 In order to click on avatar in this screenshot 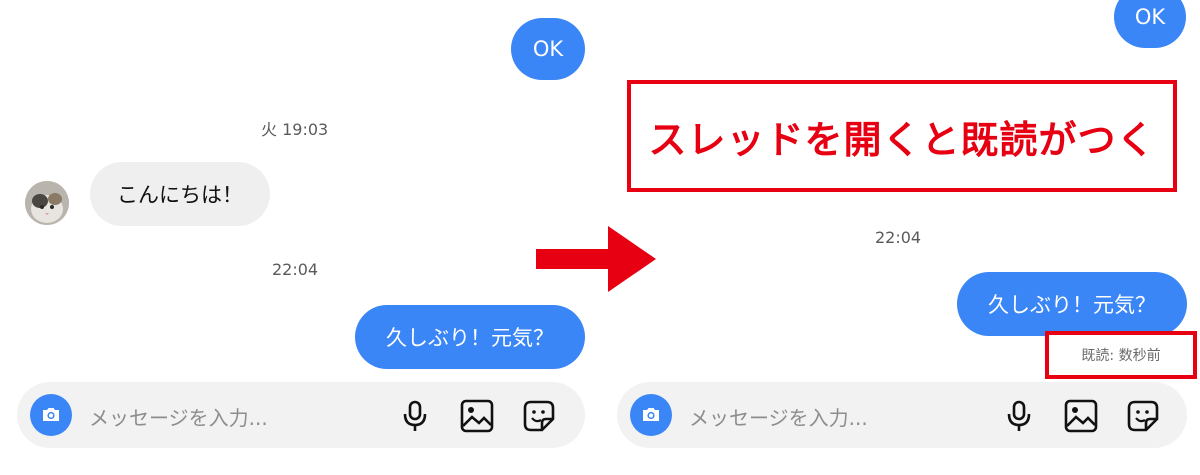, I will do `click(47, 203)`.